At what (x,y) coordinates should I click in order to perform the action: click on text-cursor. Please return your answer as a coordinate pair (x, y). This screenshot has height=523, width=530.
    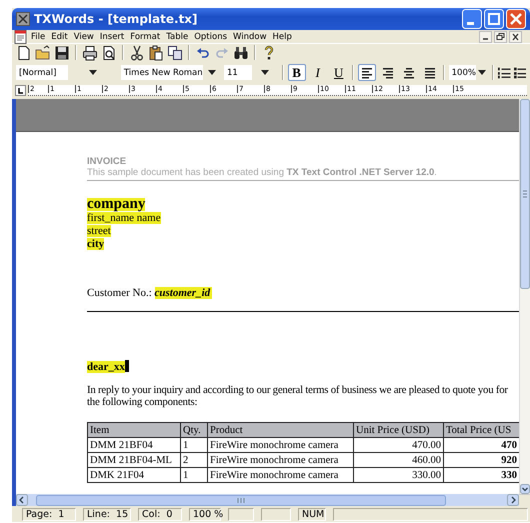
    Looking at the image, I should click on (126, 366).